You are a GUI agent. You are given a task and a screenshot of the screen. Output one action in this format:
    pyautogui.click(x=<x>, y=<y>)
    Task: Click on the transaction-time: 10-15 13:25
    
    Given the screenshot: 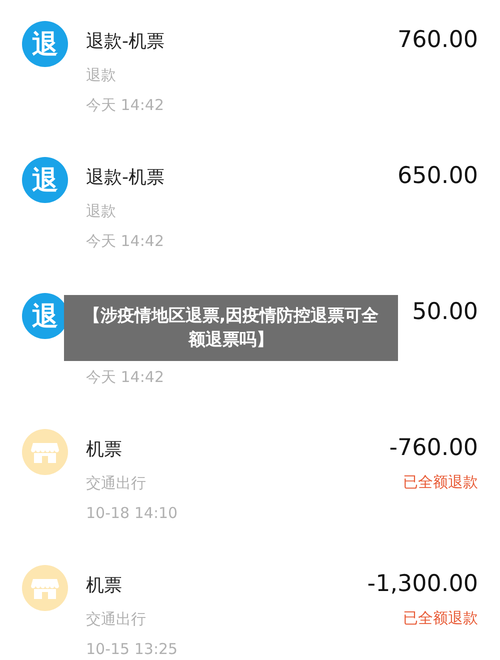 What is the action you would take?
    pyautogui.click(x=132, y=649)
    